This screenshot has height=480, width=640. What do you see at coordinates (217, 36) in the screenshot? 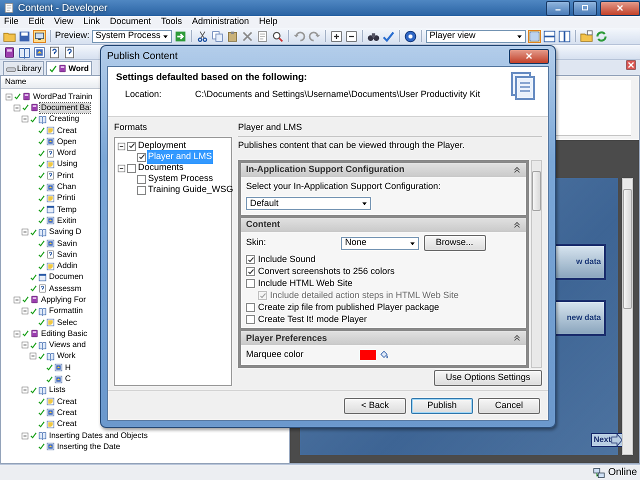
I see `copy-icon` at bounding box center [217, 36].